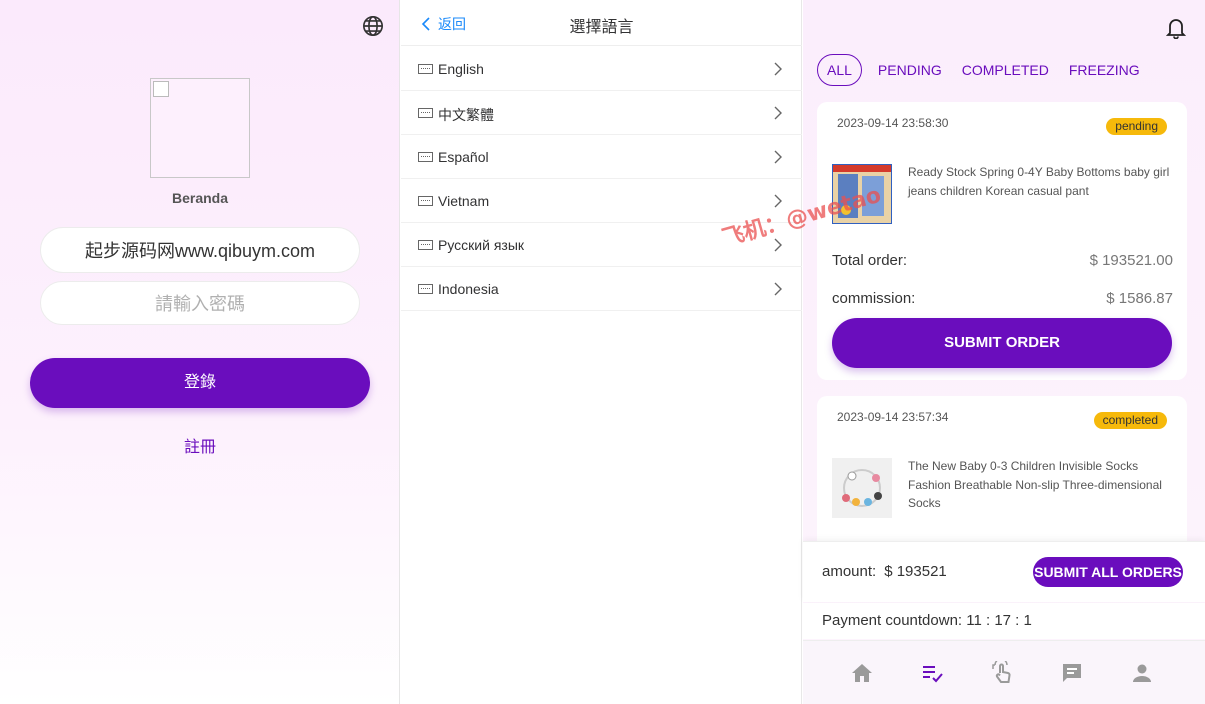 This screenshot has height=704, width=1205. What do you see at coordinates (200, 445) in the screenshot?
I see `register-link: 註冊` at bounding box center [200, 445].